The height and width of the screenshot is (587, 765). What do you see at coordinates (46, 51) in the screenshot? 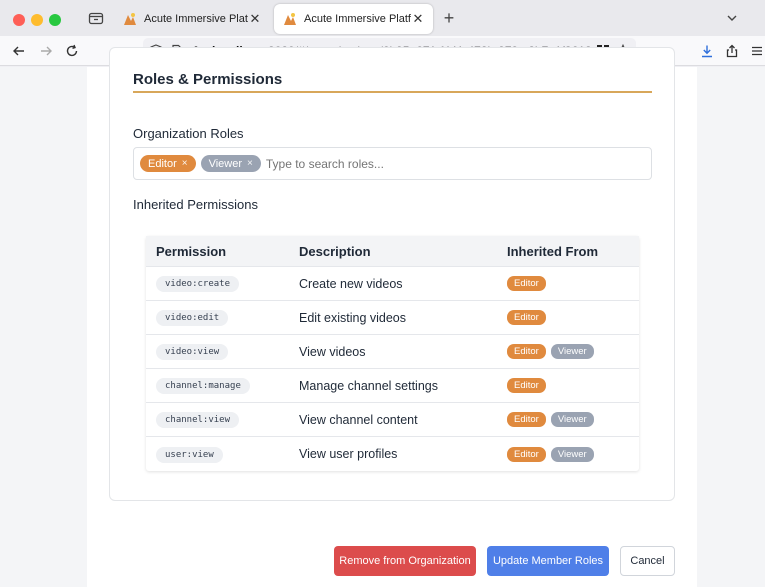
I see `forward-icon` at bounding box center [46, 51].